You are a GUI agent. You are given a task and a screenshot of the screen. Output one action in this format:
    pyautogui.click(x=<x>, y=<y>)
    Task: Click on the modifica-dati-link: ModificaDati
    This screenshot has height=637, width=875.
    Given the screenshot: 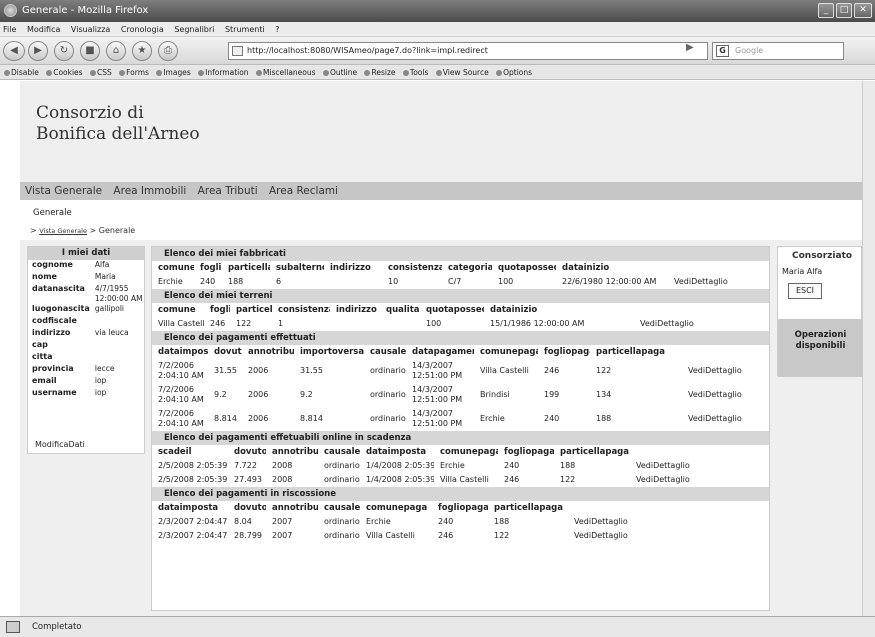 What is the action you would take?
    pyautogui.click(x=60, y=444)
    